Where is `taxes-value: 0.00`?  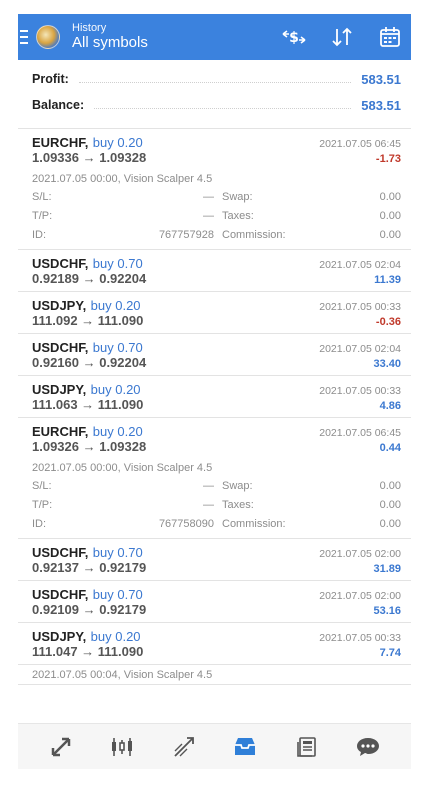
taxes-value: 0.00 is located at coordinates (390, 216).